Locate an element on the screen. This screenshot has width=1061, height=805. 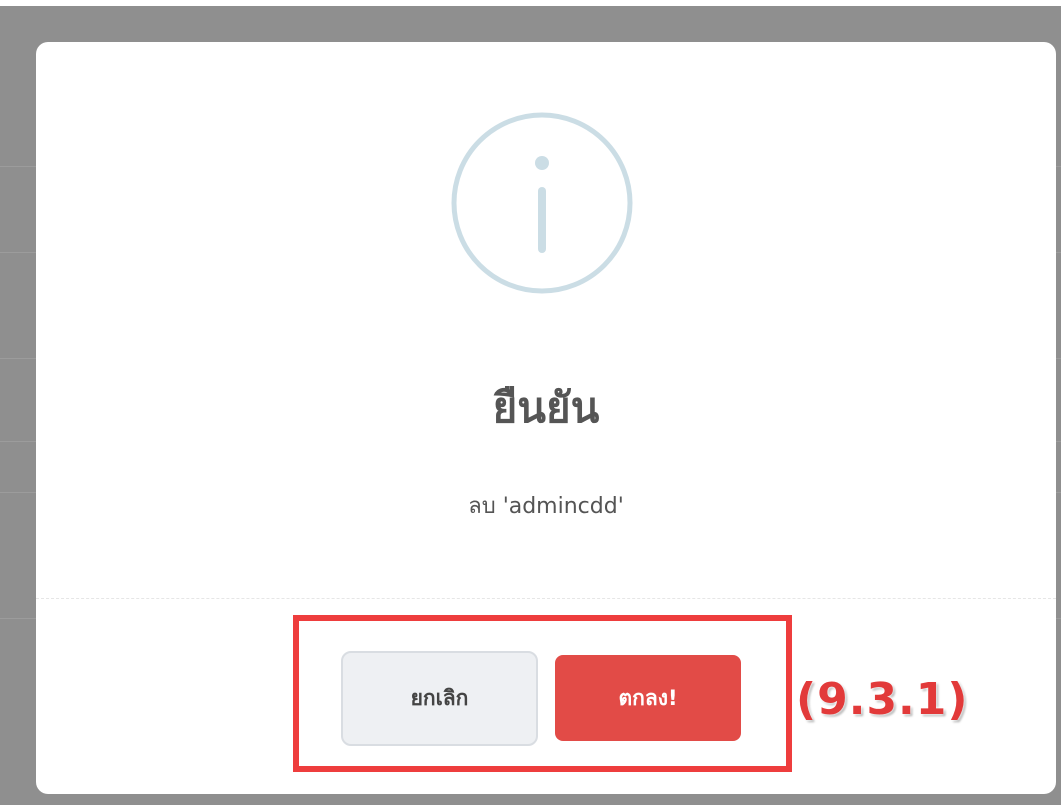
info-icon is located at coordinates (542, 203).